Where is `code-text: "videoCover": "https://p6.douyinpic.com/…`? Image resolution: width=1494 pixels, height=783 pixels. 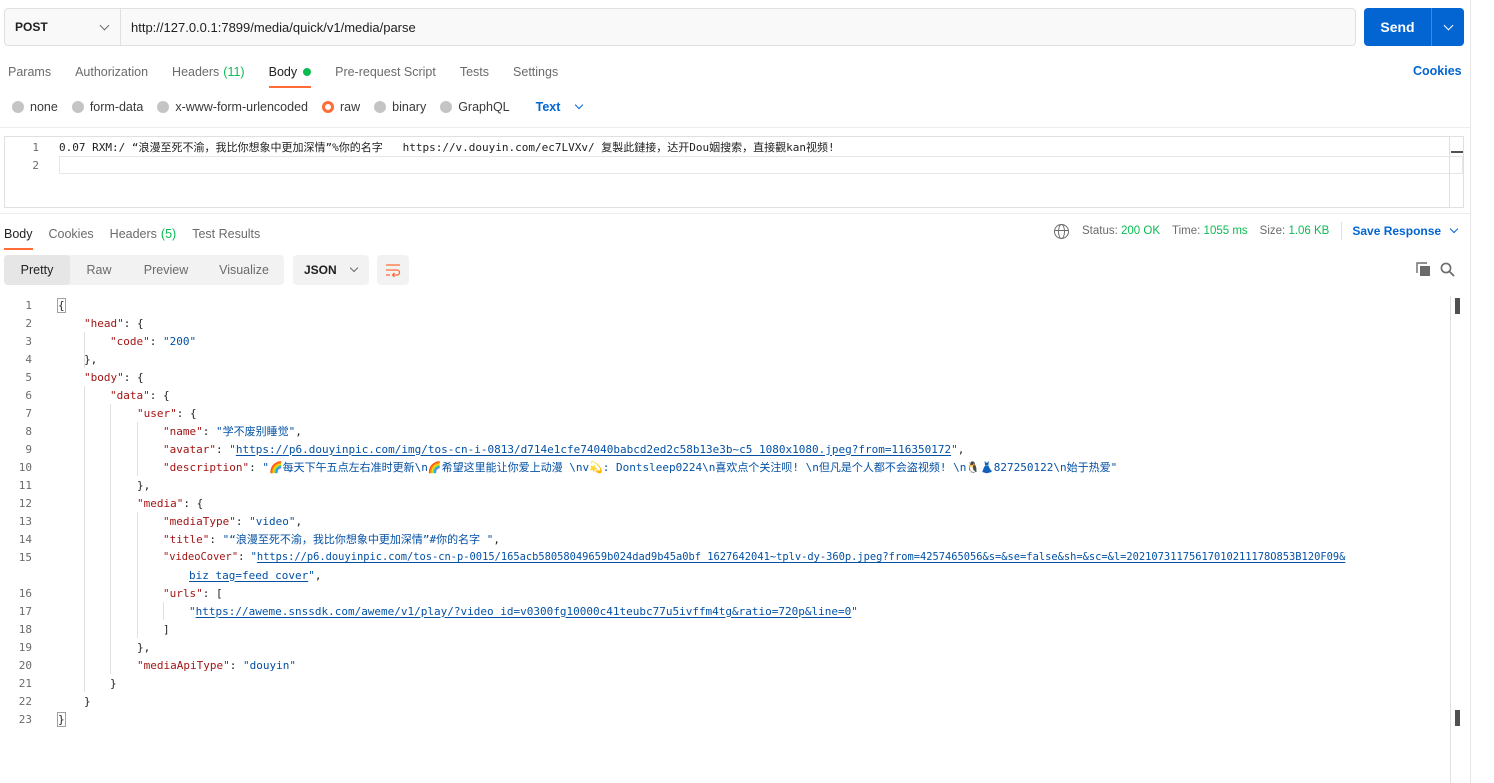
code-text: "videoCover": "https://p6.douyinpic.com/… is located at coordinates (754, 557).